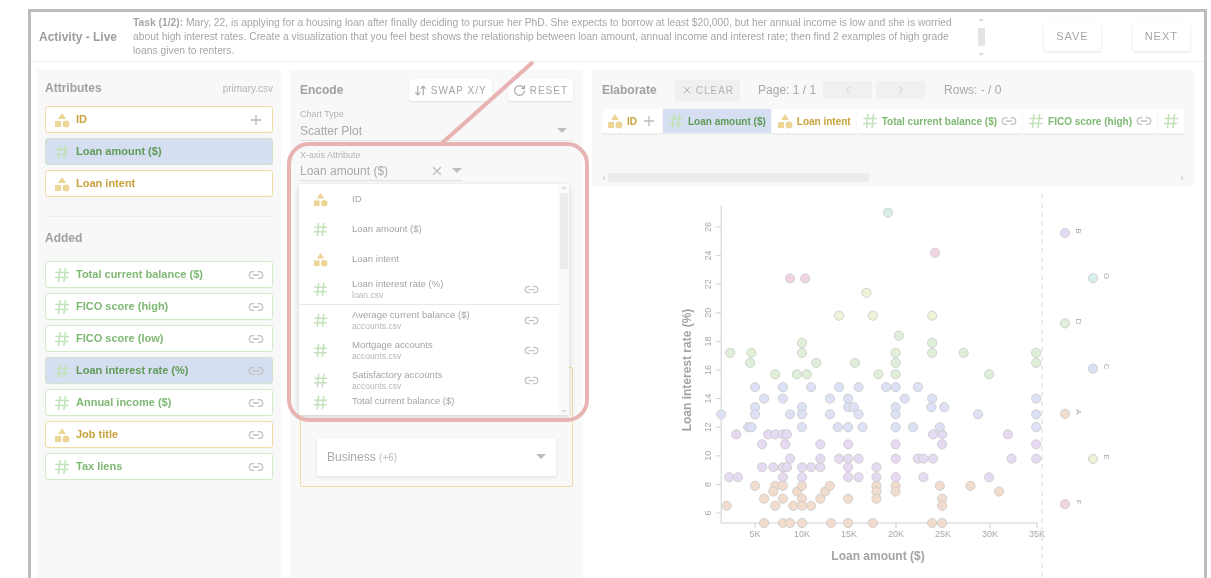  I want to click on header-button: NEXT, so click(1161, 36).